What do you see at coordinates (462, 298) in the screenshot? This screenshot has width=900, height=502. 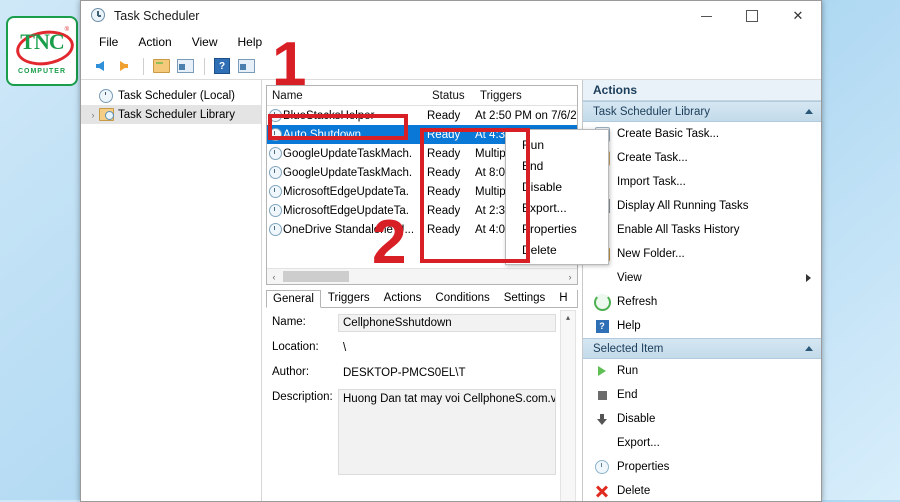 I see `tab-conditions: Conditions` at bounding box center [462, 298].